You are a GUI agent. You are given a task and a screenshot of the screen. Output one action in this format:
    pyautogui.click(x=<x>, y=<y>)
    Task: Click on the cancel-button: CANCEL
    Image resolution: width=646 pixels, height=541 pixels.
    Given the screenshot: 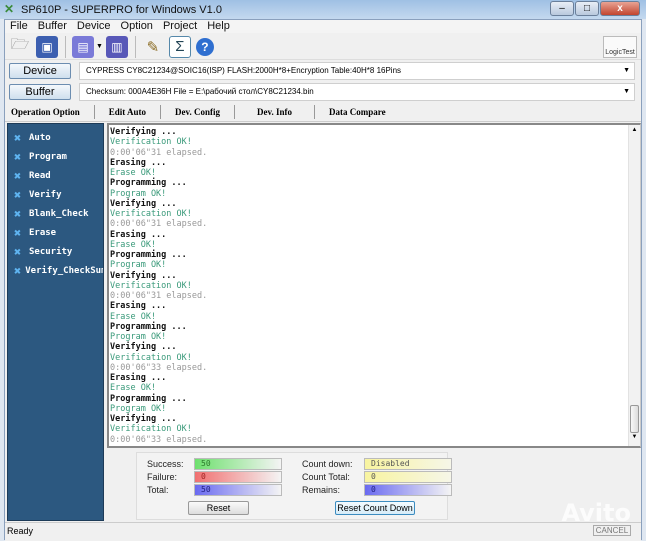 What is the action you would take?
    pyautogui.click(x=612, y=530)
    